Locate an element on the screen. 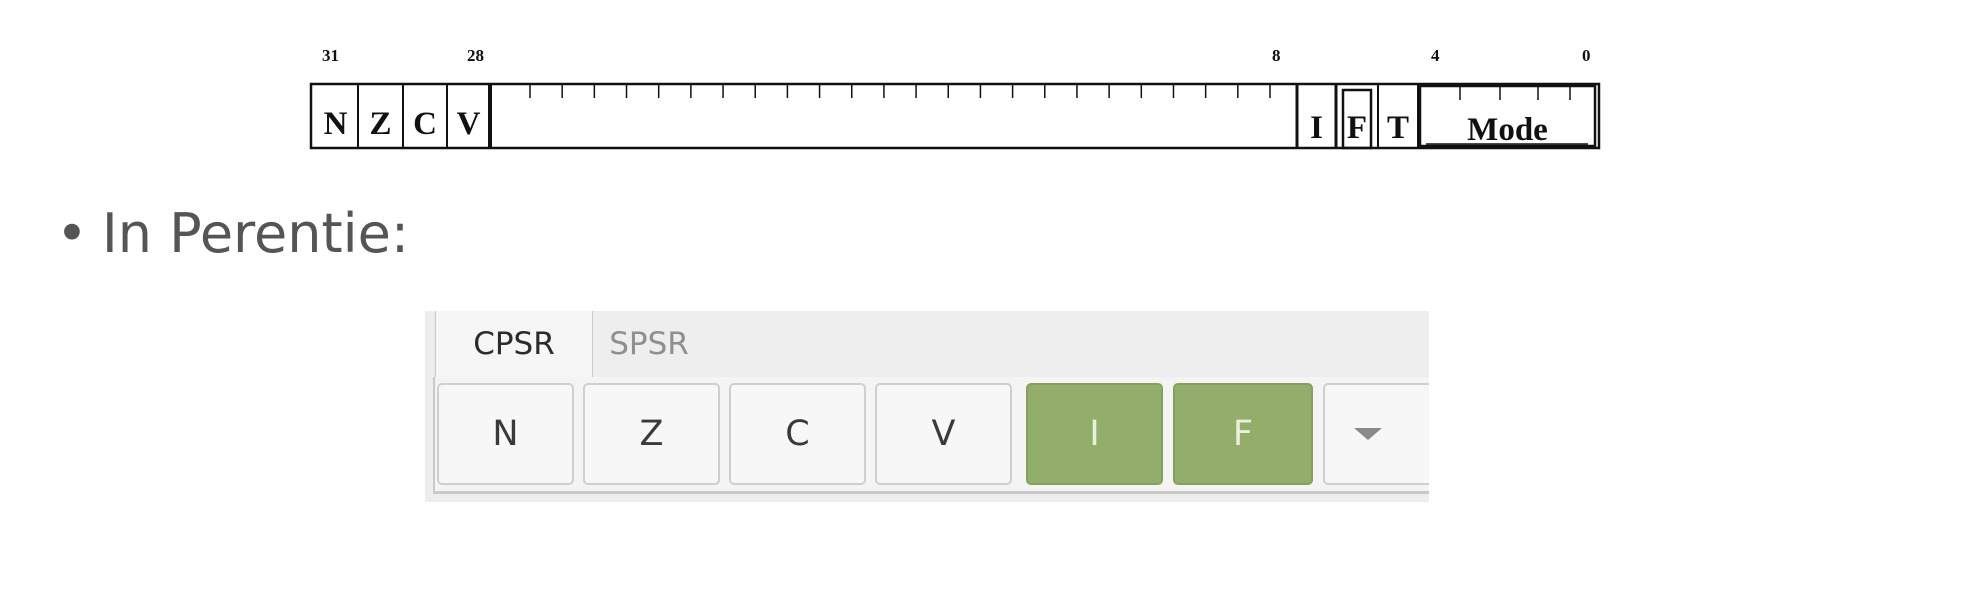 Image resolution: width=1962 pixels, height=596 pixels. bit-number-8: 8 is located at coordinates (1276, 55).